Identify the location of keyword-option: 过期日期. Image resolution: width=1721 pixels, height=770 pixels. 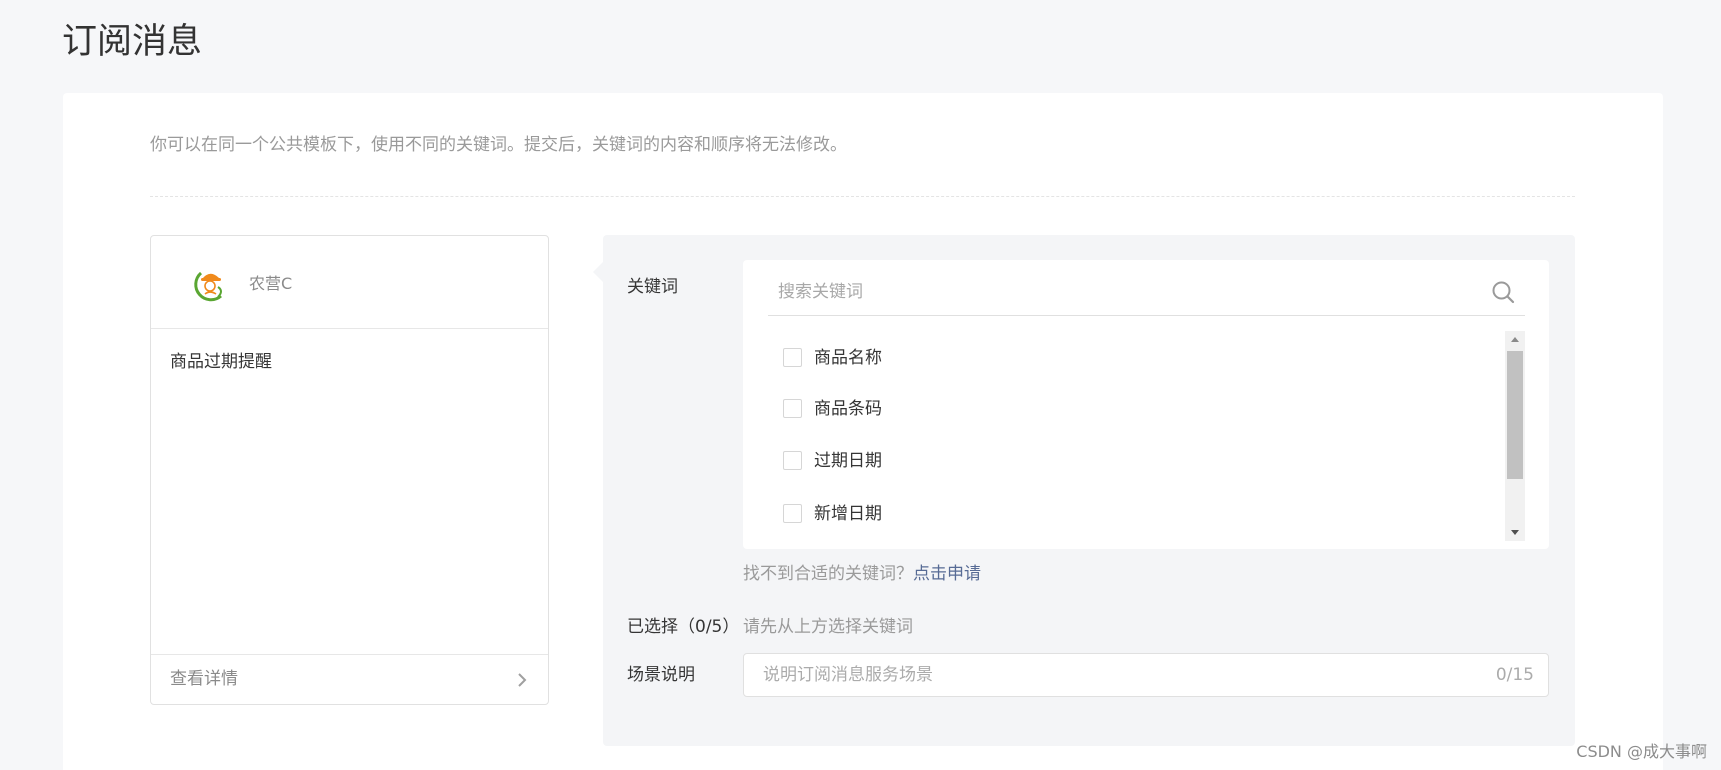
(1133, 461).